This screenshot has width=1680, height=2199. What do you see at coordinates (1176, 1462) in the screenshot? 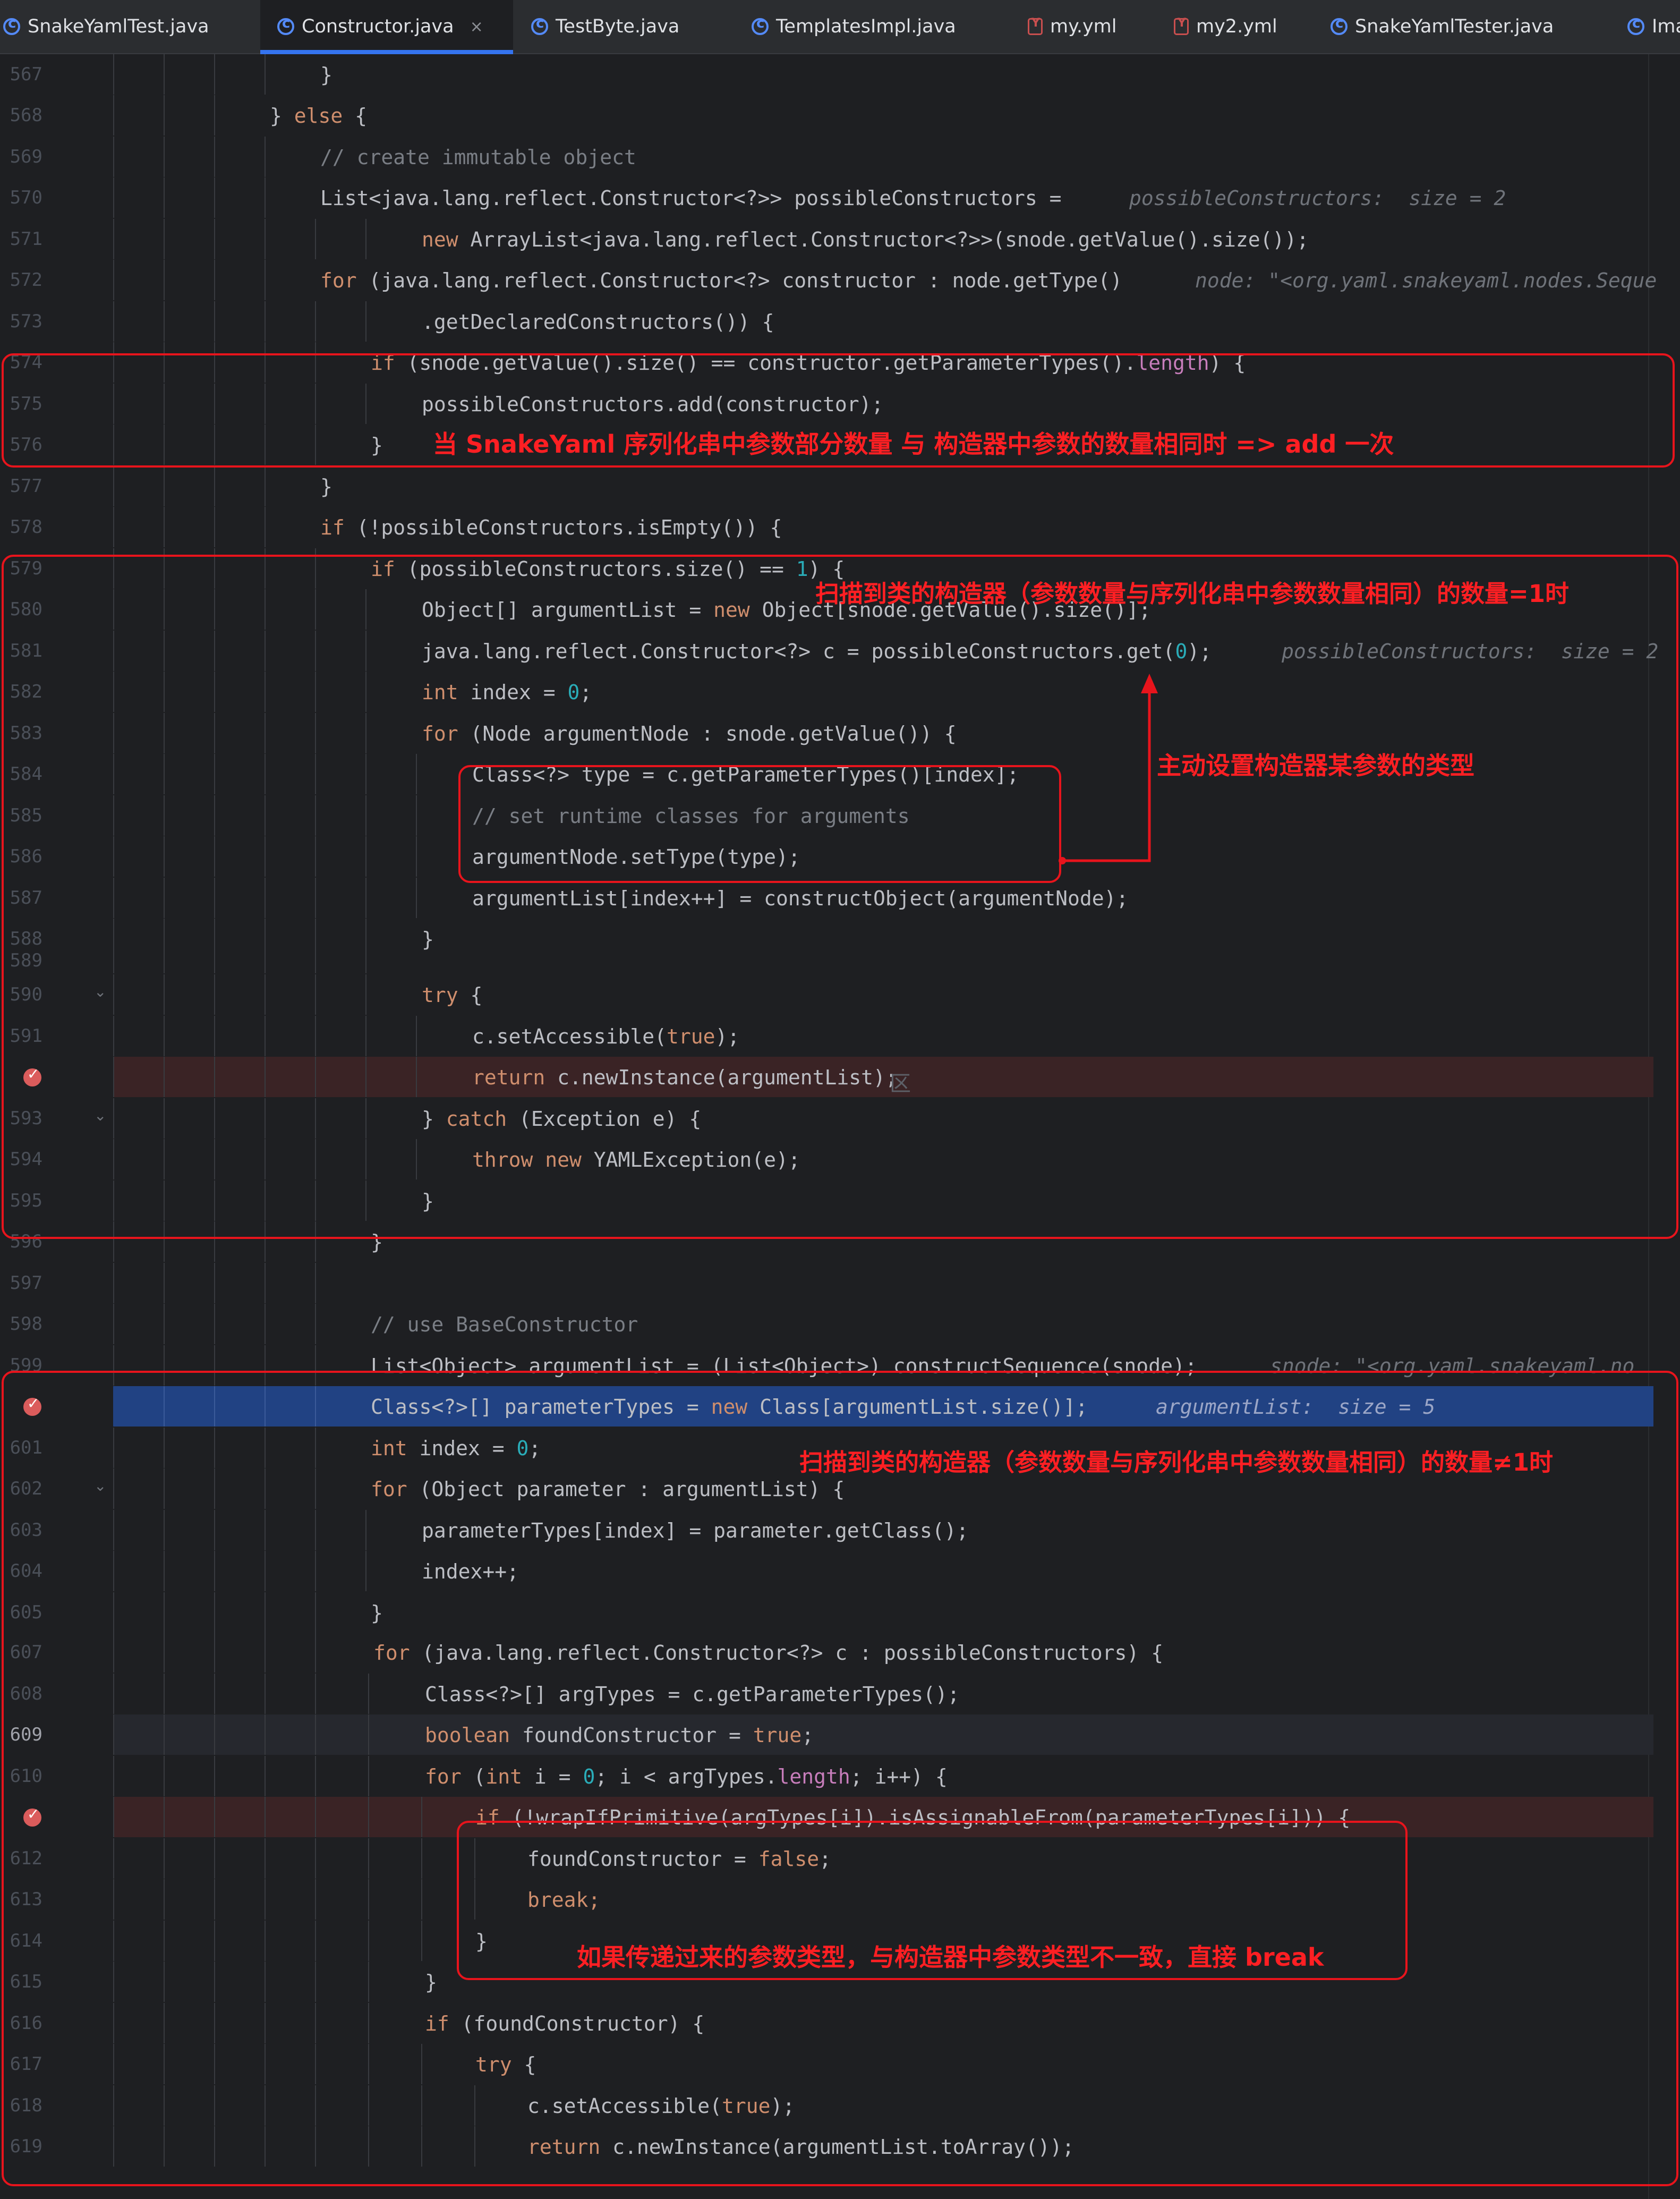
I see `annotation-note-size-neq-1: 扫描到类的构造器（参数数量与序列化串中参数数量相同）的数量≠1时` at bounding box center [1176, 1462].